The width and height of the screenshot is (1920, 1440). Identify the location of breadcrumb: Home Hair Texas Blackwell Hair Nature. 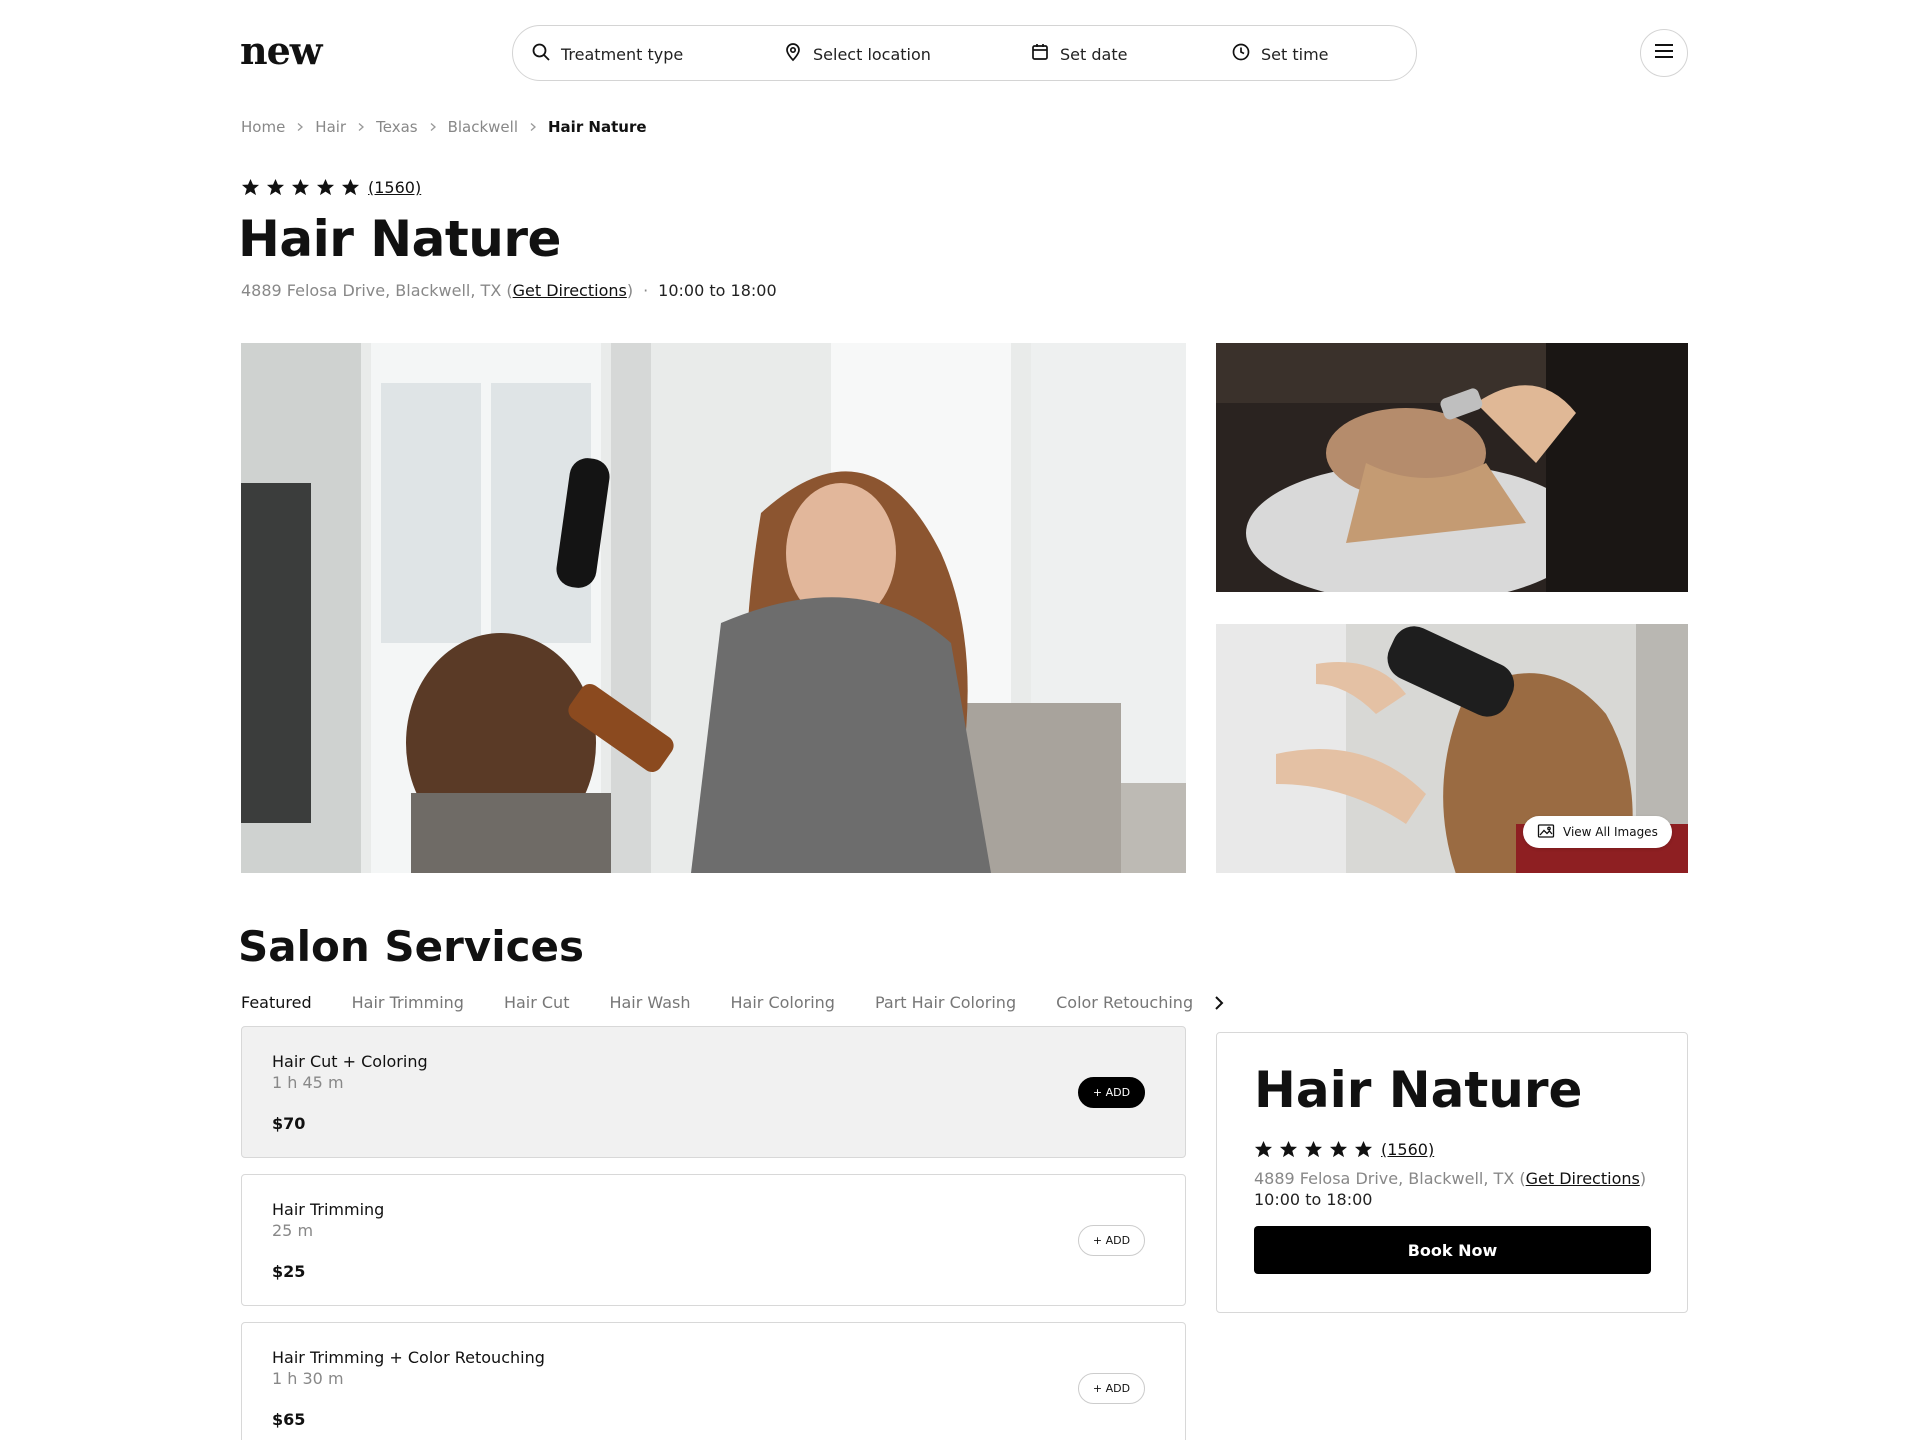
(444, 127).